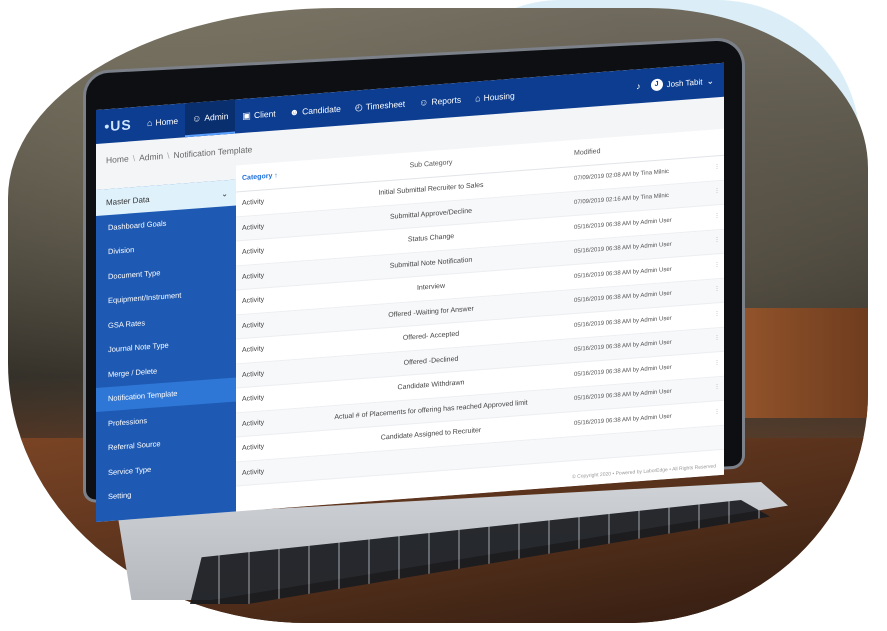 Image resolution: width=887 pixels, height=631 pixels. Describe the element at coordinates (385, 105) in the screenshot. I see `nav-label: Timesheet` at that location.